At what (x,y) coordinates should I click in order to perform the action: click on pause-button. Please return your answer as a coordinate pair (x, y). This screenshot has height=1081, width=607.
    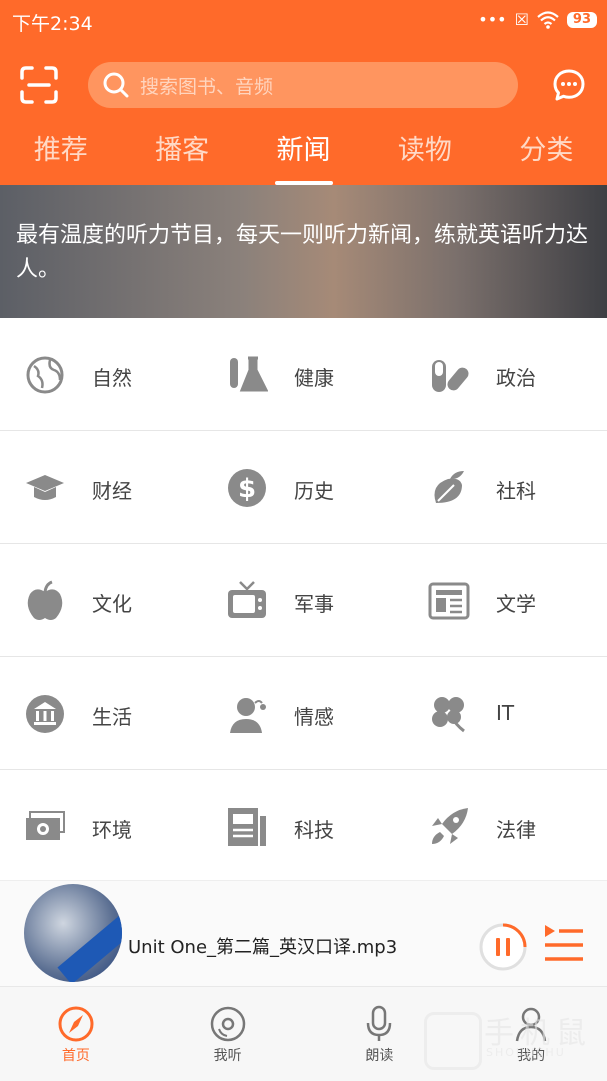
    Looking at the image, I should click on (503, 947).